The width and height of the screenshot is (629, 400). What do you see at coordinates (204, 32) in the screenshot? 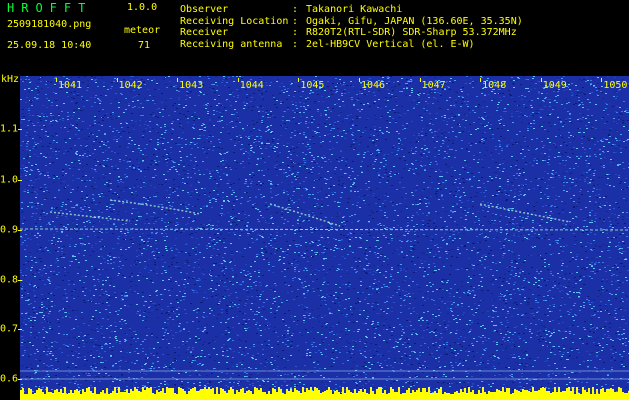
I see `info-label: Receiver` at bounding box center [204, 32].